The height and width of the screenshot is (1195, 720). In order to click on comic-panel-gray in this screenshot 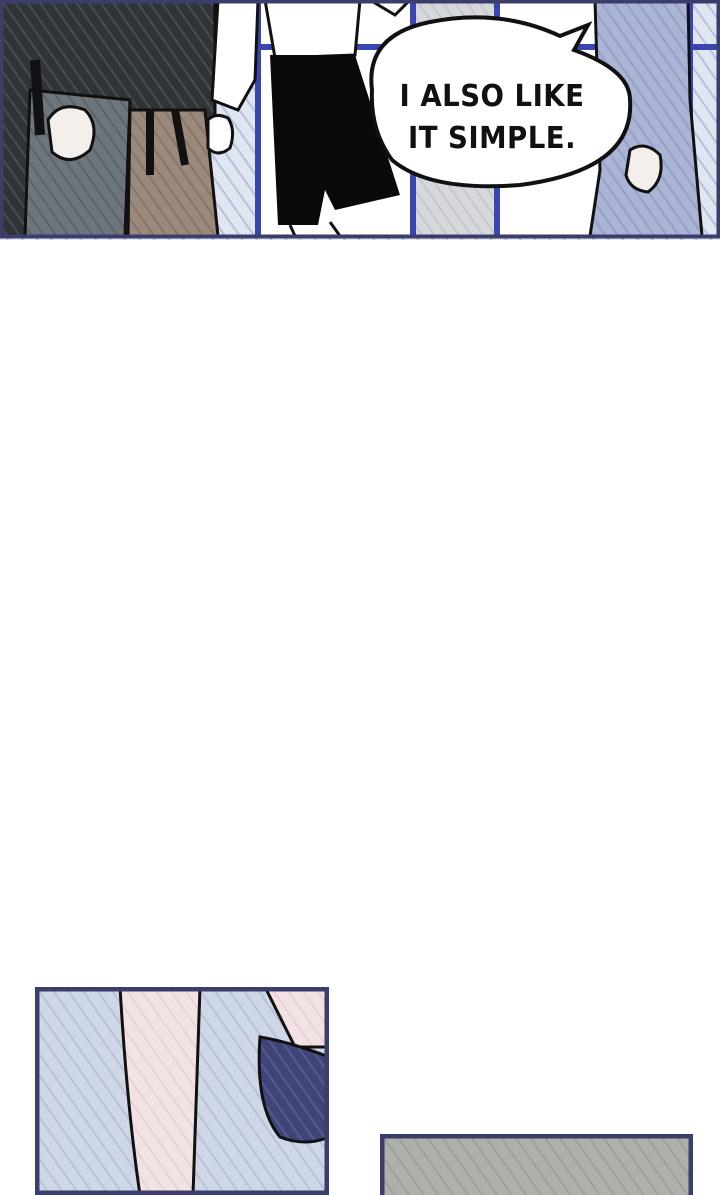, I will do `click(536, 1164)`.